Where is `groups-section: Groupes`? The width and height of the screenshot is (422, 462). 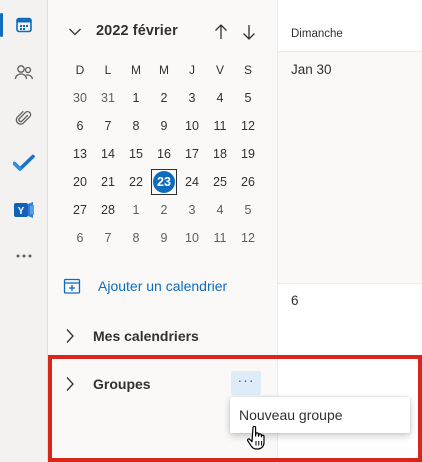
groups-section: Groupes is located at coordinates (108, 384).